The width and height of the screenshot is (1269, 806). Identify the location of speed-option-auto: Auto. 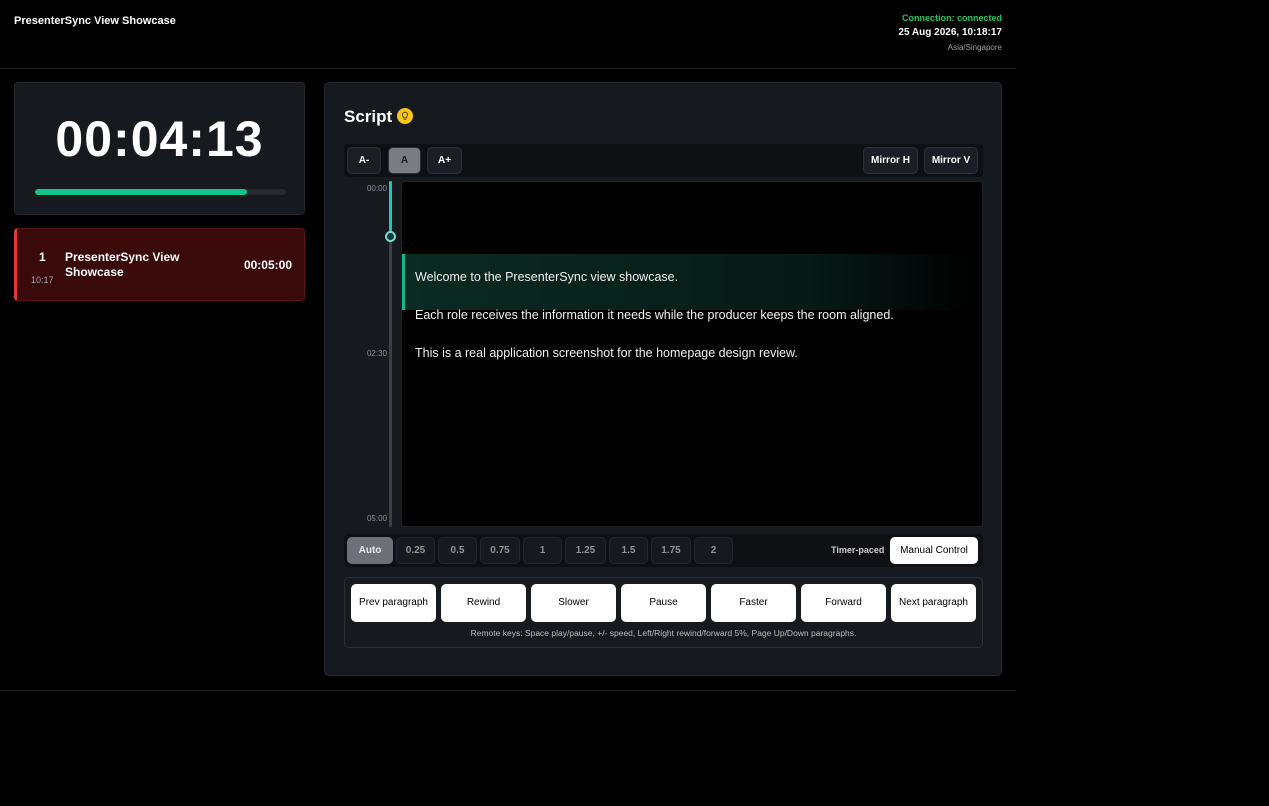
(370, 550).